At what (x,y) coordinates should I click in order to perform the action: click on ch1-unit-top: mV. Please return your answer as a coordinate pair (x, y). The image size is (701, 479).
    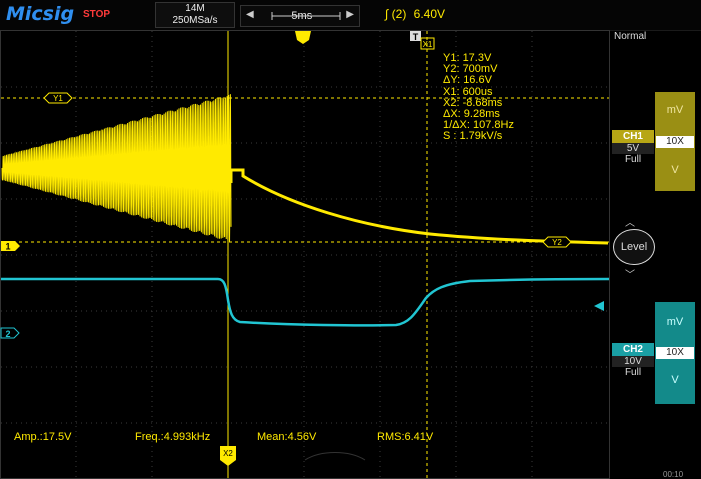
    Looking at the image, I should click on (675, 110).